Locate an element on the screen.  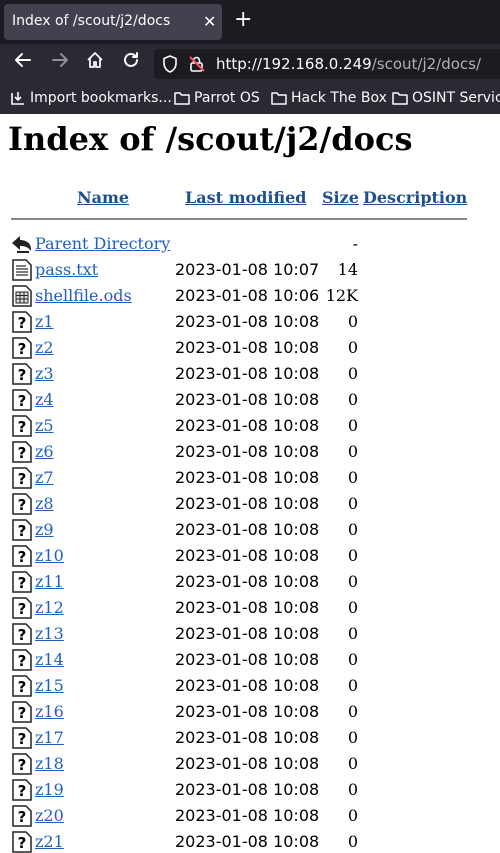
table-row: ? z10 2023-01-08 10:08 0 is located at coordinates (250, 557).